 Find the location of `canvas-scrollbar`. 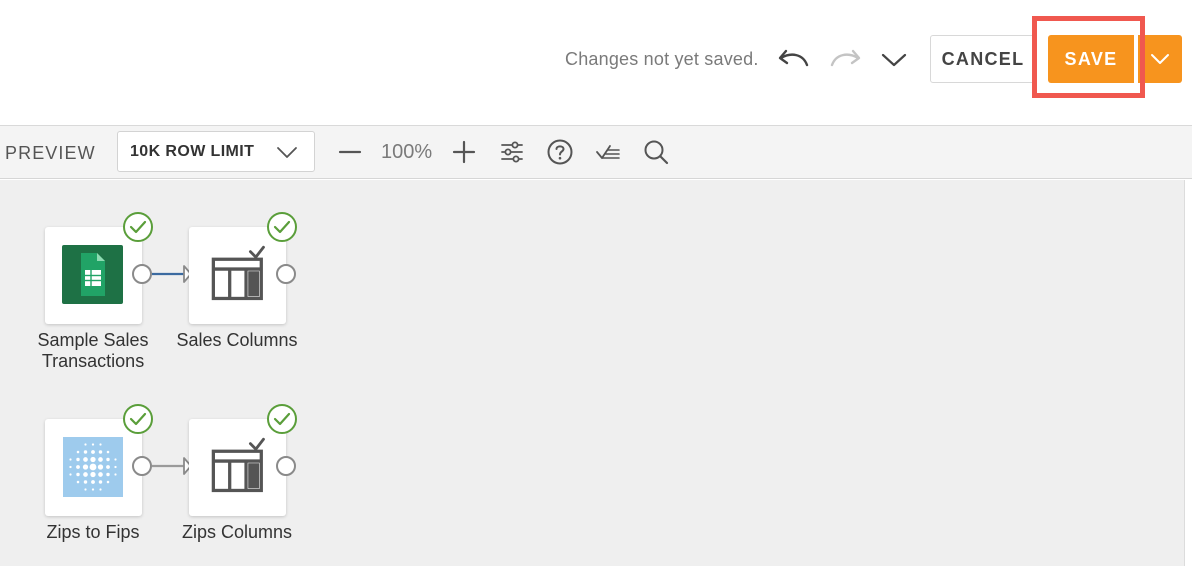

canvas-scrollbar is located at coordinates (1188, 373).